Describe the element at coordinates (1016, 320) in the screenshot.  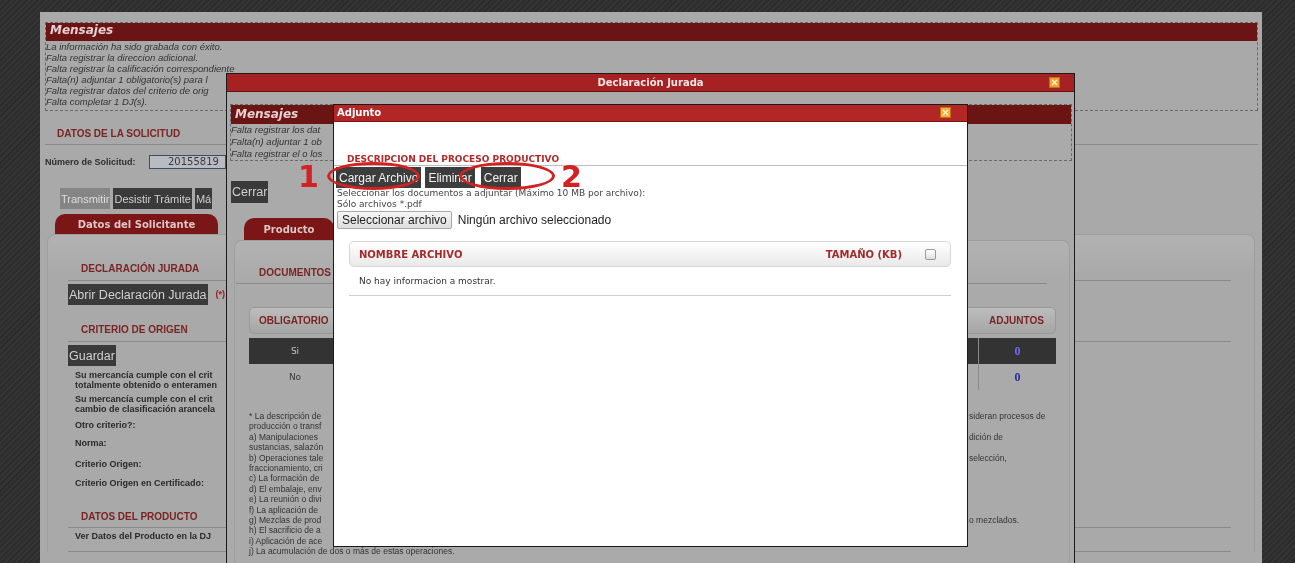
I see `column-header: ADJUNTOS` at that location.